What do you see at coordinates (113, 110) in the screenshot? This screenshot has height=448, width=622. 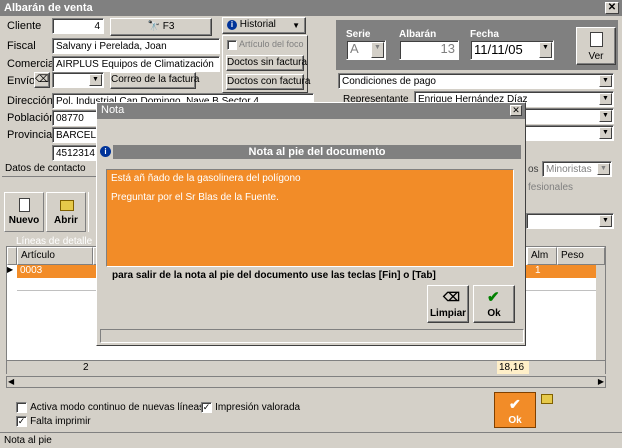 I see `dialog-title: Nota` at bounding box center [113, 110].